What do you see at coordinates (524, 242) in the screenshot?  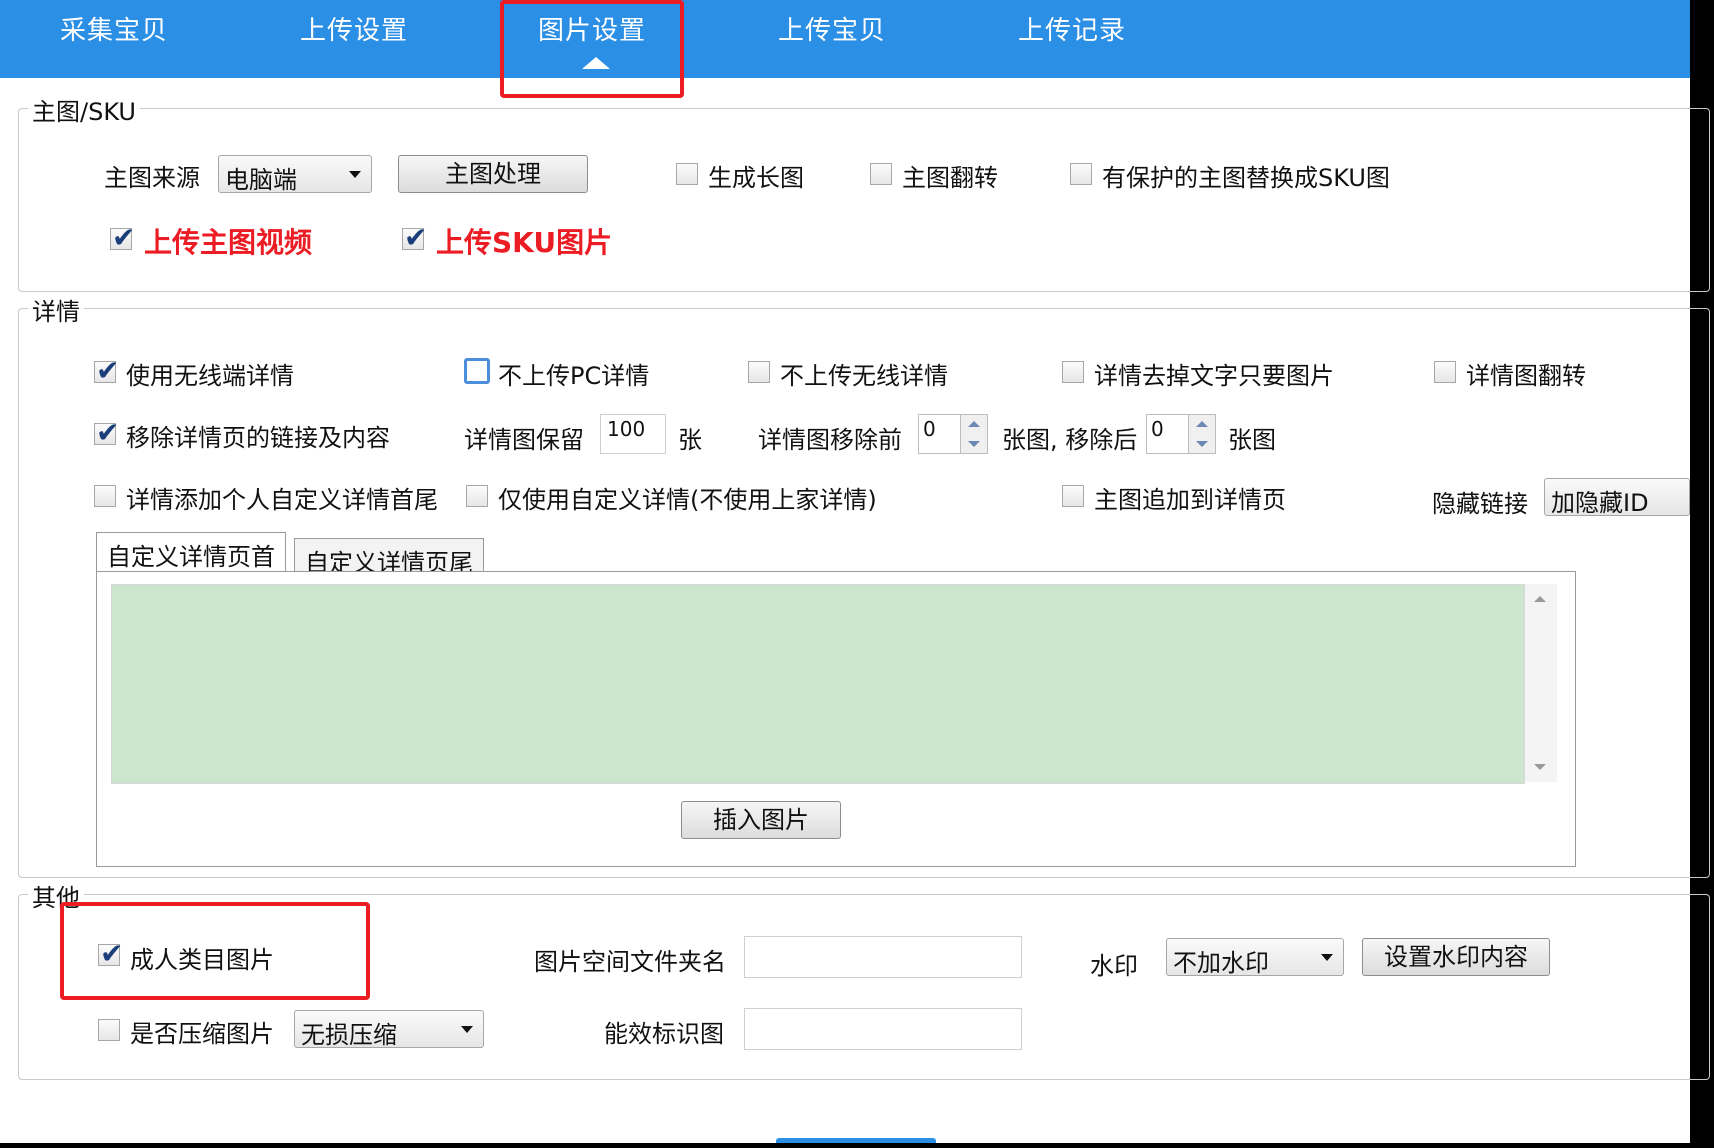 I see `upload-sku-label: 上传SKU图片` at bounding box center [524, 242].